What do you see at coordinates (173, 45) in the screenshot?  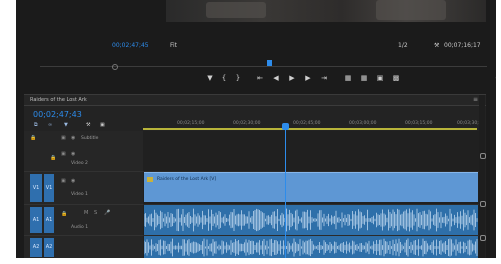 I see `zoom-fit-dropdown: Fit` at bounding box center [173, 45].